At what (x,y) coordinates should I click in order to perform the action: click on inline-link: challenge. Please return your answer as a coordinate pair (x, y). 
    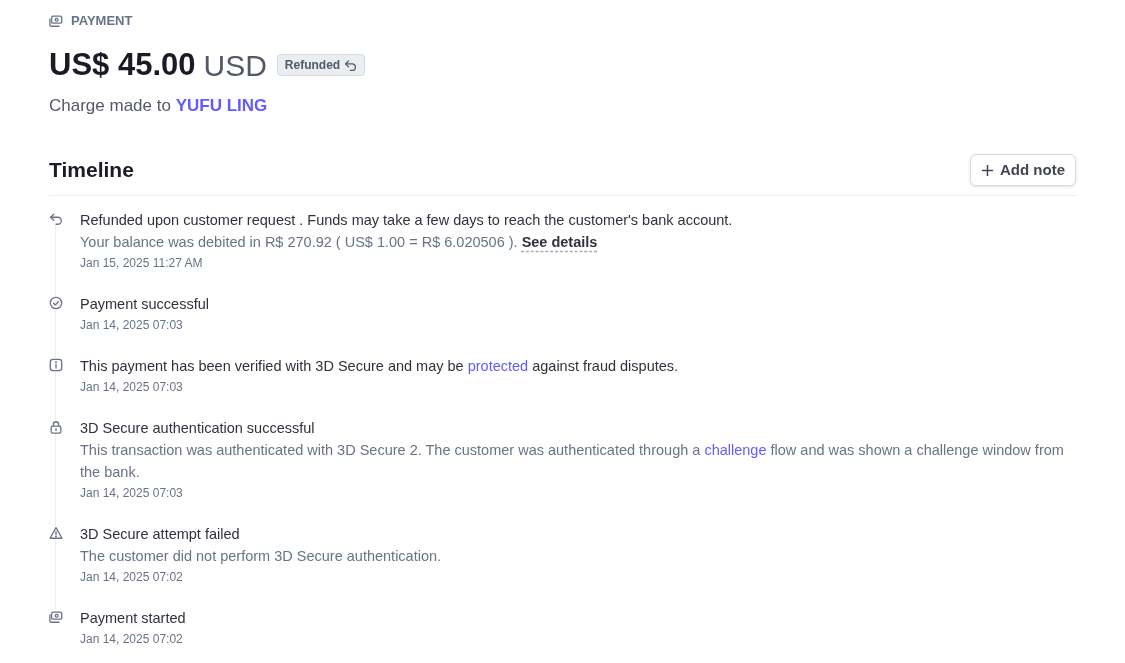
    Looking at the image, I should click on (735, 450).